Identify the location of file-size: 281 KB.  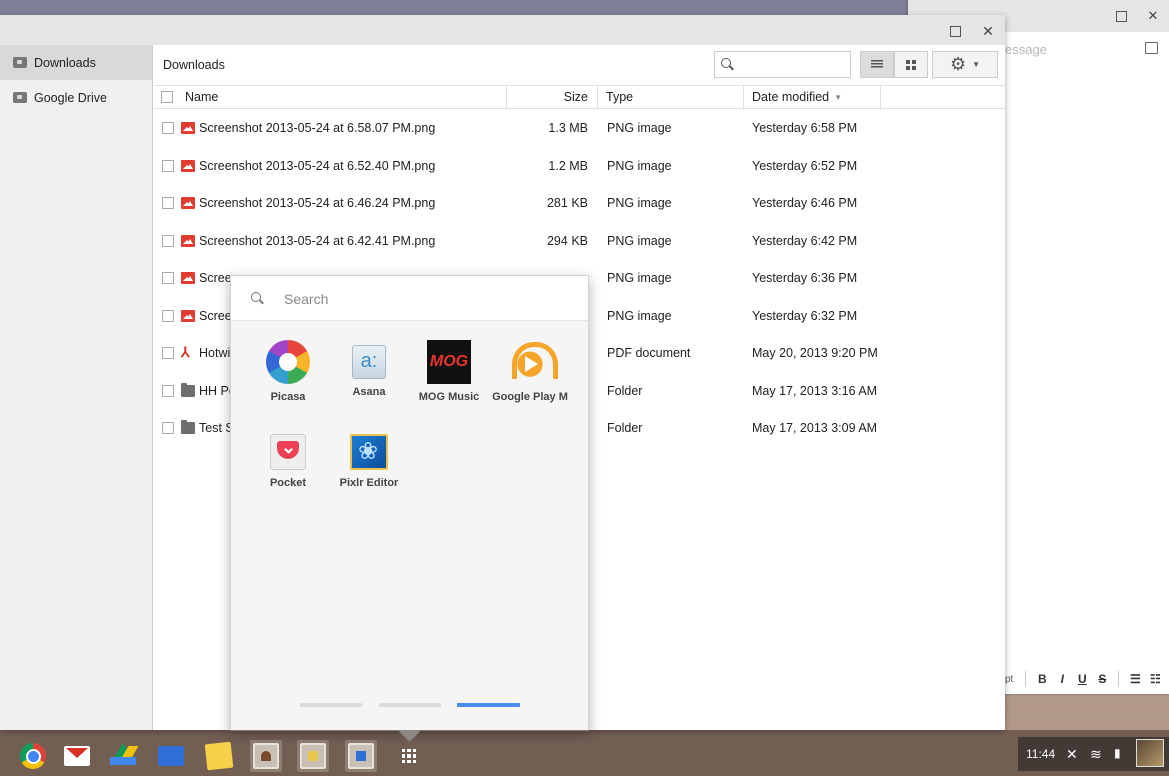
(567, 203).